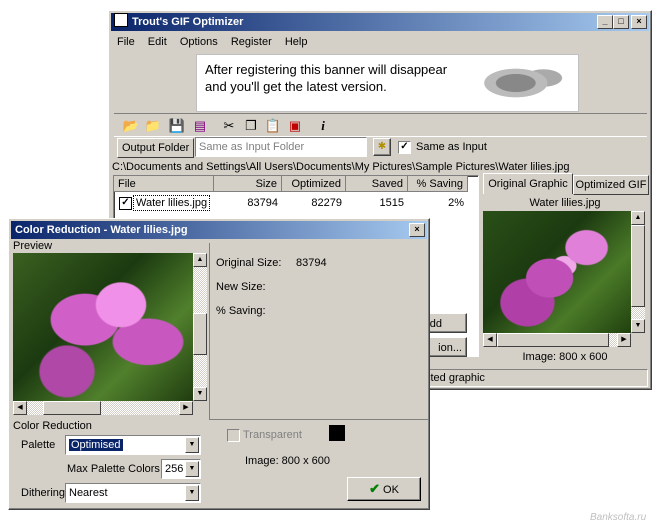 This screenshot has height=528, width=666. I want to click on max-palette-colors-select: 256 ▼, so click(181, 469).